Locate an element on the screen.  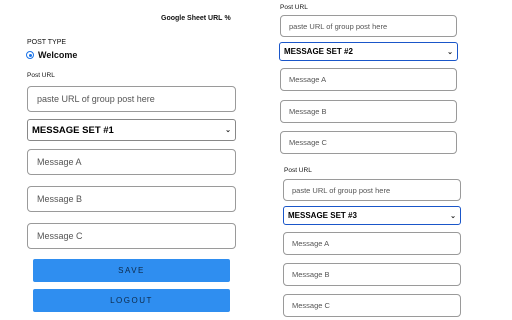
radio-label: Welcome is located at coordinates (58, 55).